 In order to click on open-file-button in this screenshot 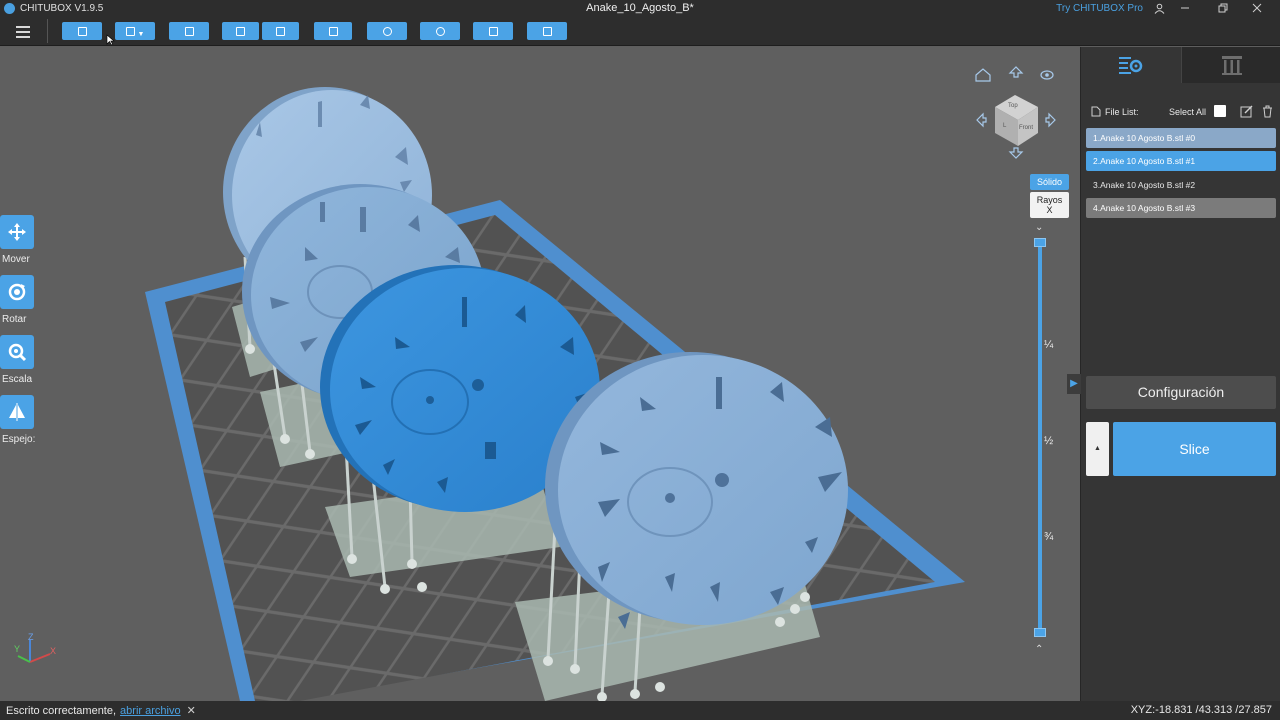, I will do `click(82, 31)`.